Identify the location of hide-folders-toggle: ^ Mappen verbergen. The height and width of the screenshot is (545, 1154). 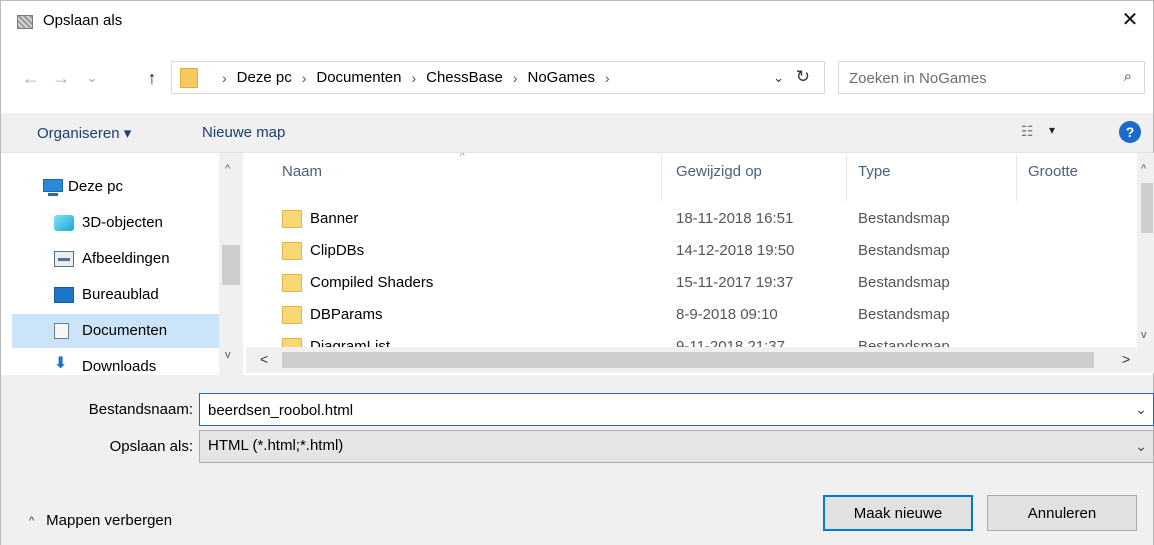
(100, 520).